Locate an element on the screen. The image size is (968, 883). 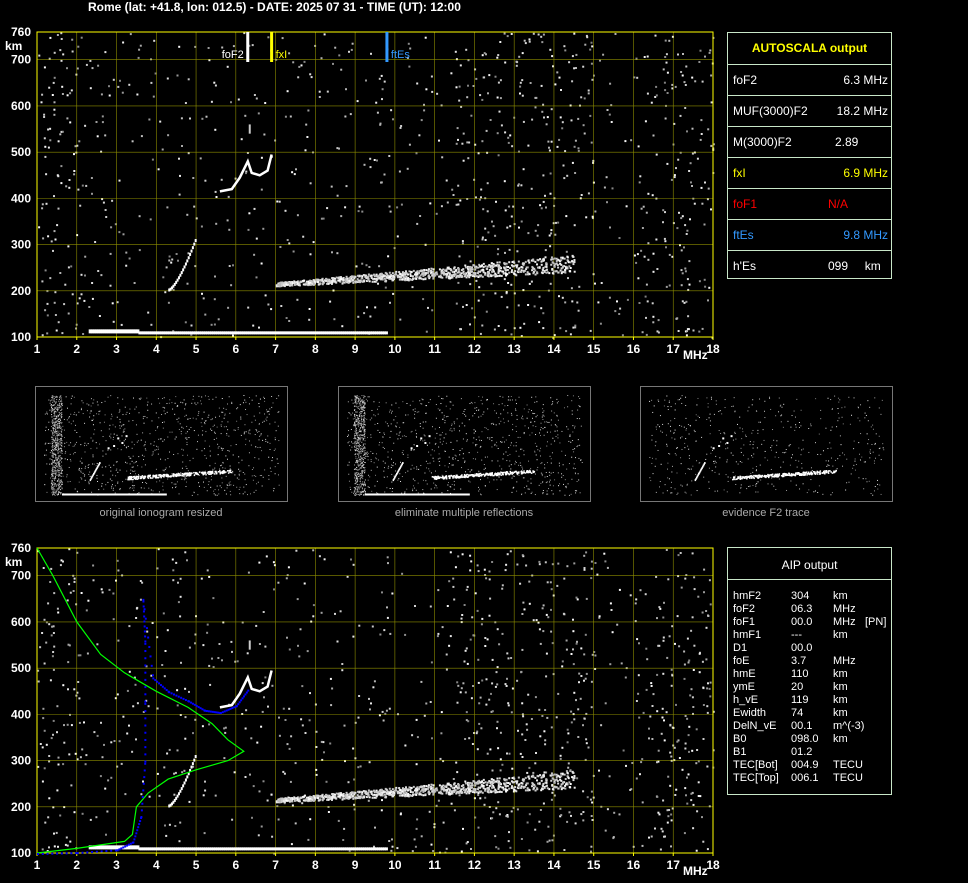
autoscala-label: ftEs is located at coordinates (743, 235).